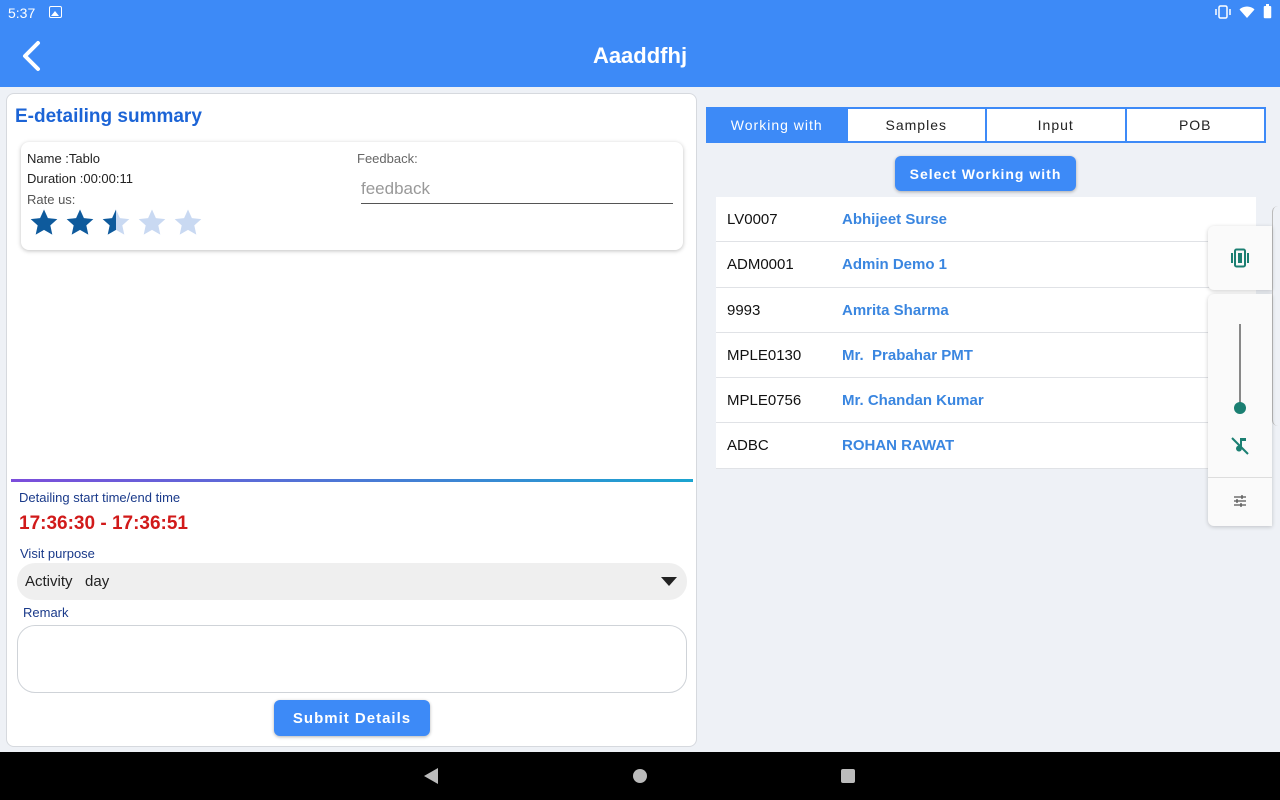  Describe the element at coordinates (907, 355) in the screenshot. I see `employee-name: Mr. Prabahar PMT` at that location.